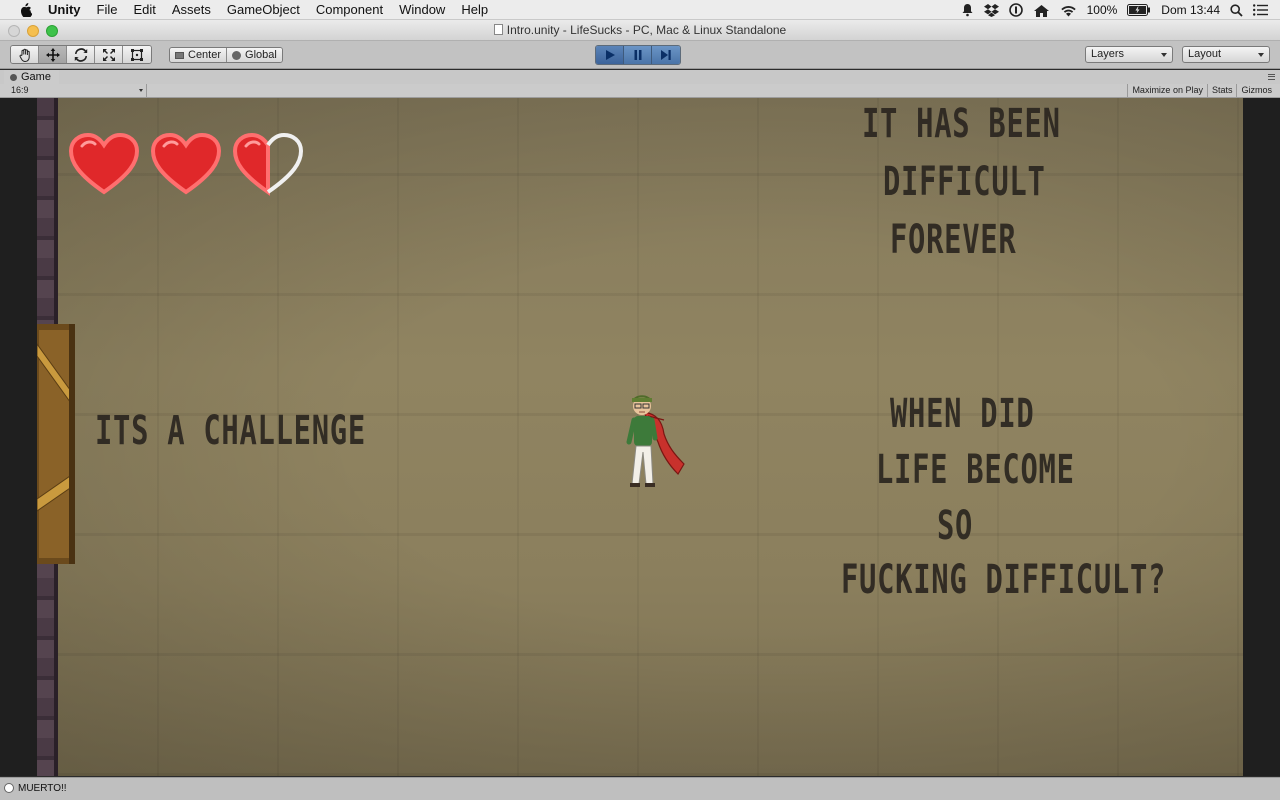 This screenshot has width=1280, height=800. I want to click on story-line: IT HAS BEEN, so click(961, 124).